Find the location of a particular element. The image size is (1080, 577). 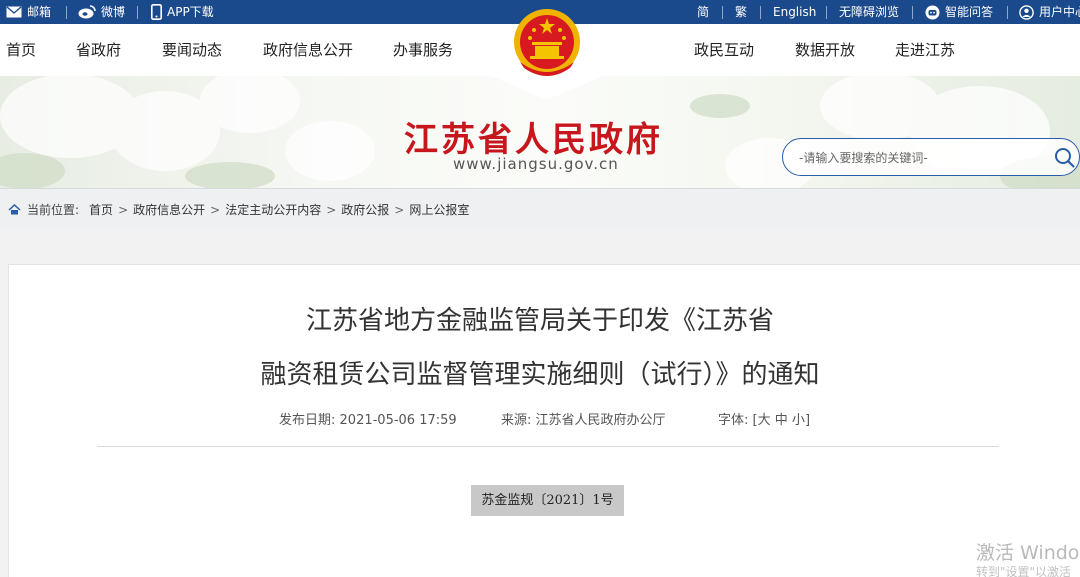

site-url: www.jiangsu.gov.cn is located at coordinates (536, 164).